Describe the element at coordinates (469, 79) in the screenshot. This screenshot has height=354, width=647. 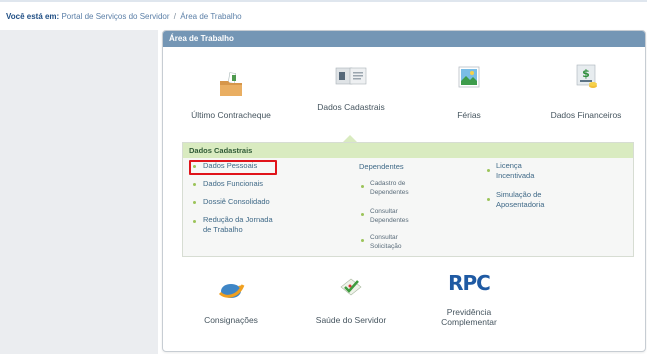
I see `vacation-picture-icon` at that location.